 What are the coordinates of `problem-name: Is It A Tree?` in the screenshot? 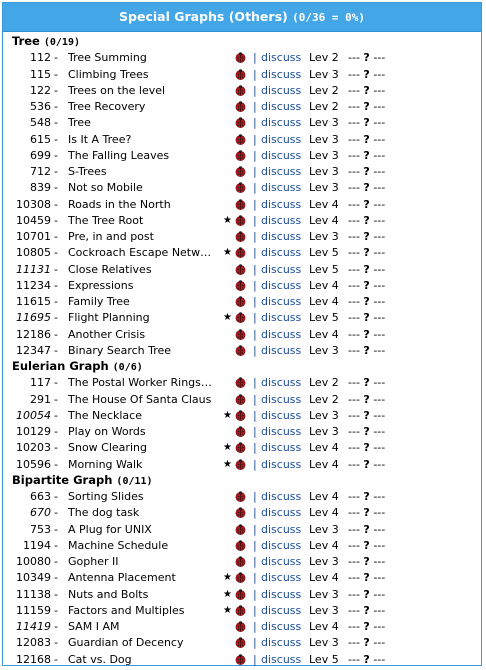 It's located at (143, 140).